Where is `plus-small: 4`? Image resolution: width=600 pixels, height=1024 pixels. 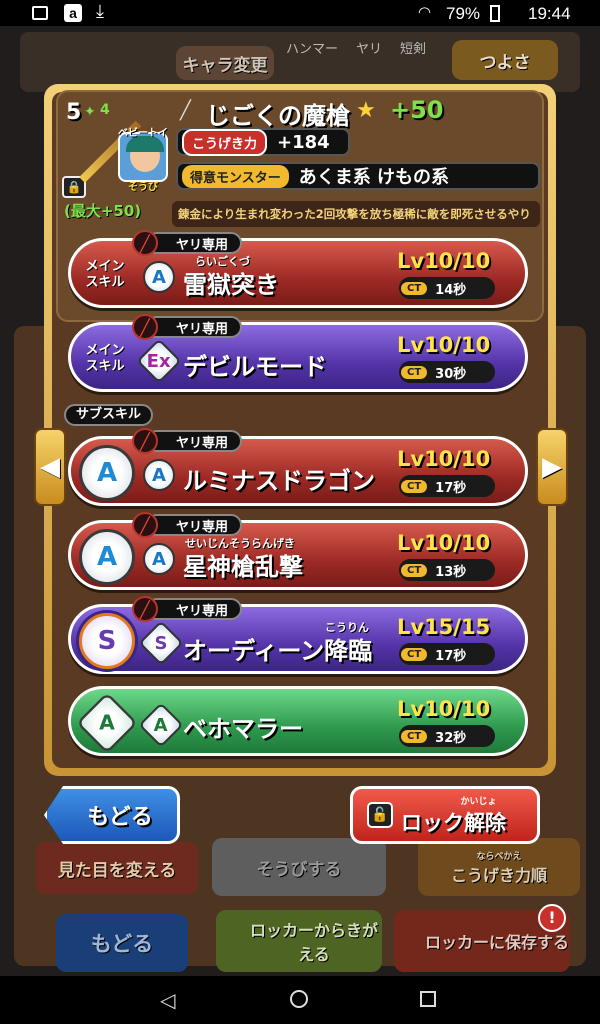 plus-small: 4 is located at coordinates (105, 110).